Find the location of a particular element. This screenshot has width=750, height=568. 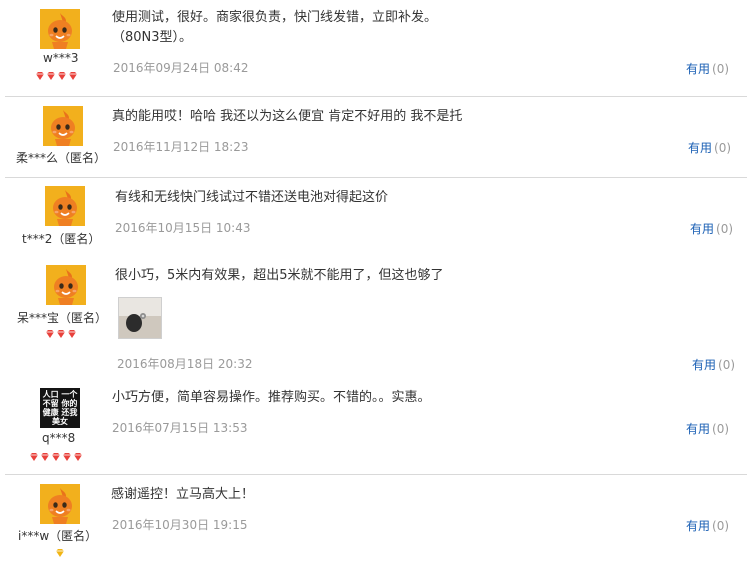

username: w***3 is located at coordinates (61, 58).